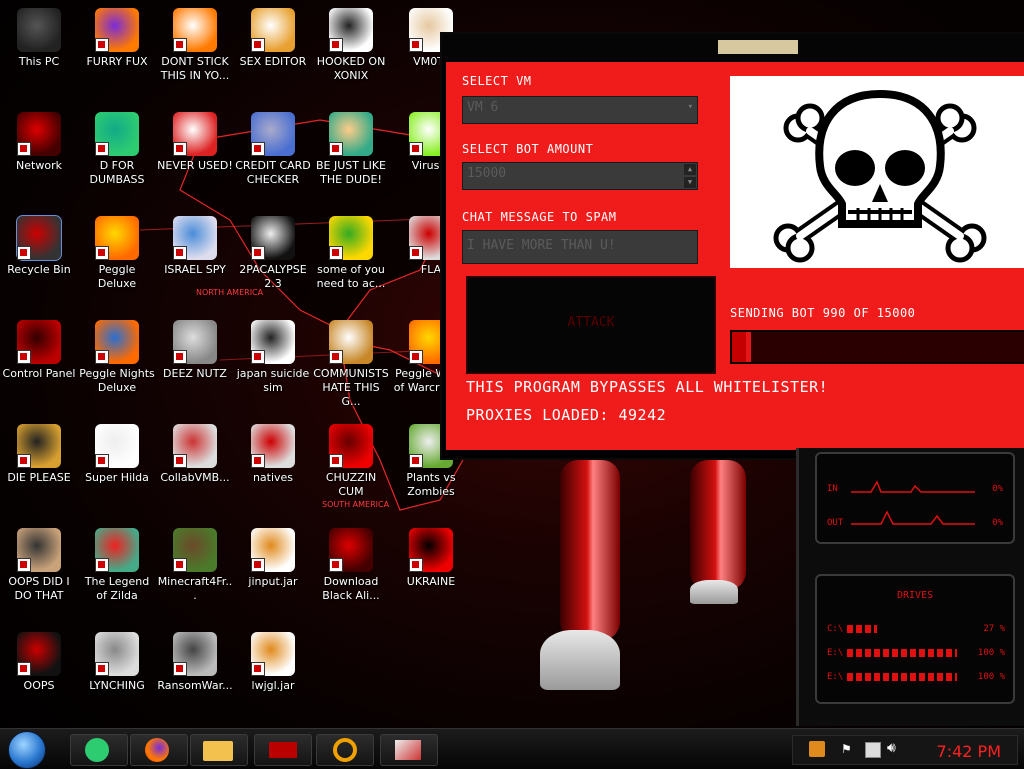 This screenshot has width=1024, height=769. I want to click on select-vm-dropdown: VM 6 ▾, so click(580, 110).